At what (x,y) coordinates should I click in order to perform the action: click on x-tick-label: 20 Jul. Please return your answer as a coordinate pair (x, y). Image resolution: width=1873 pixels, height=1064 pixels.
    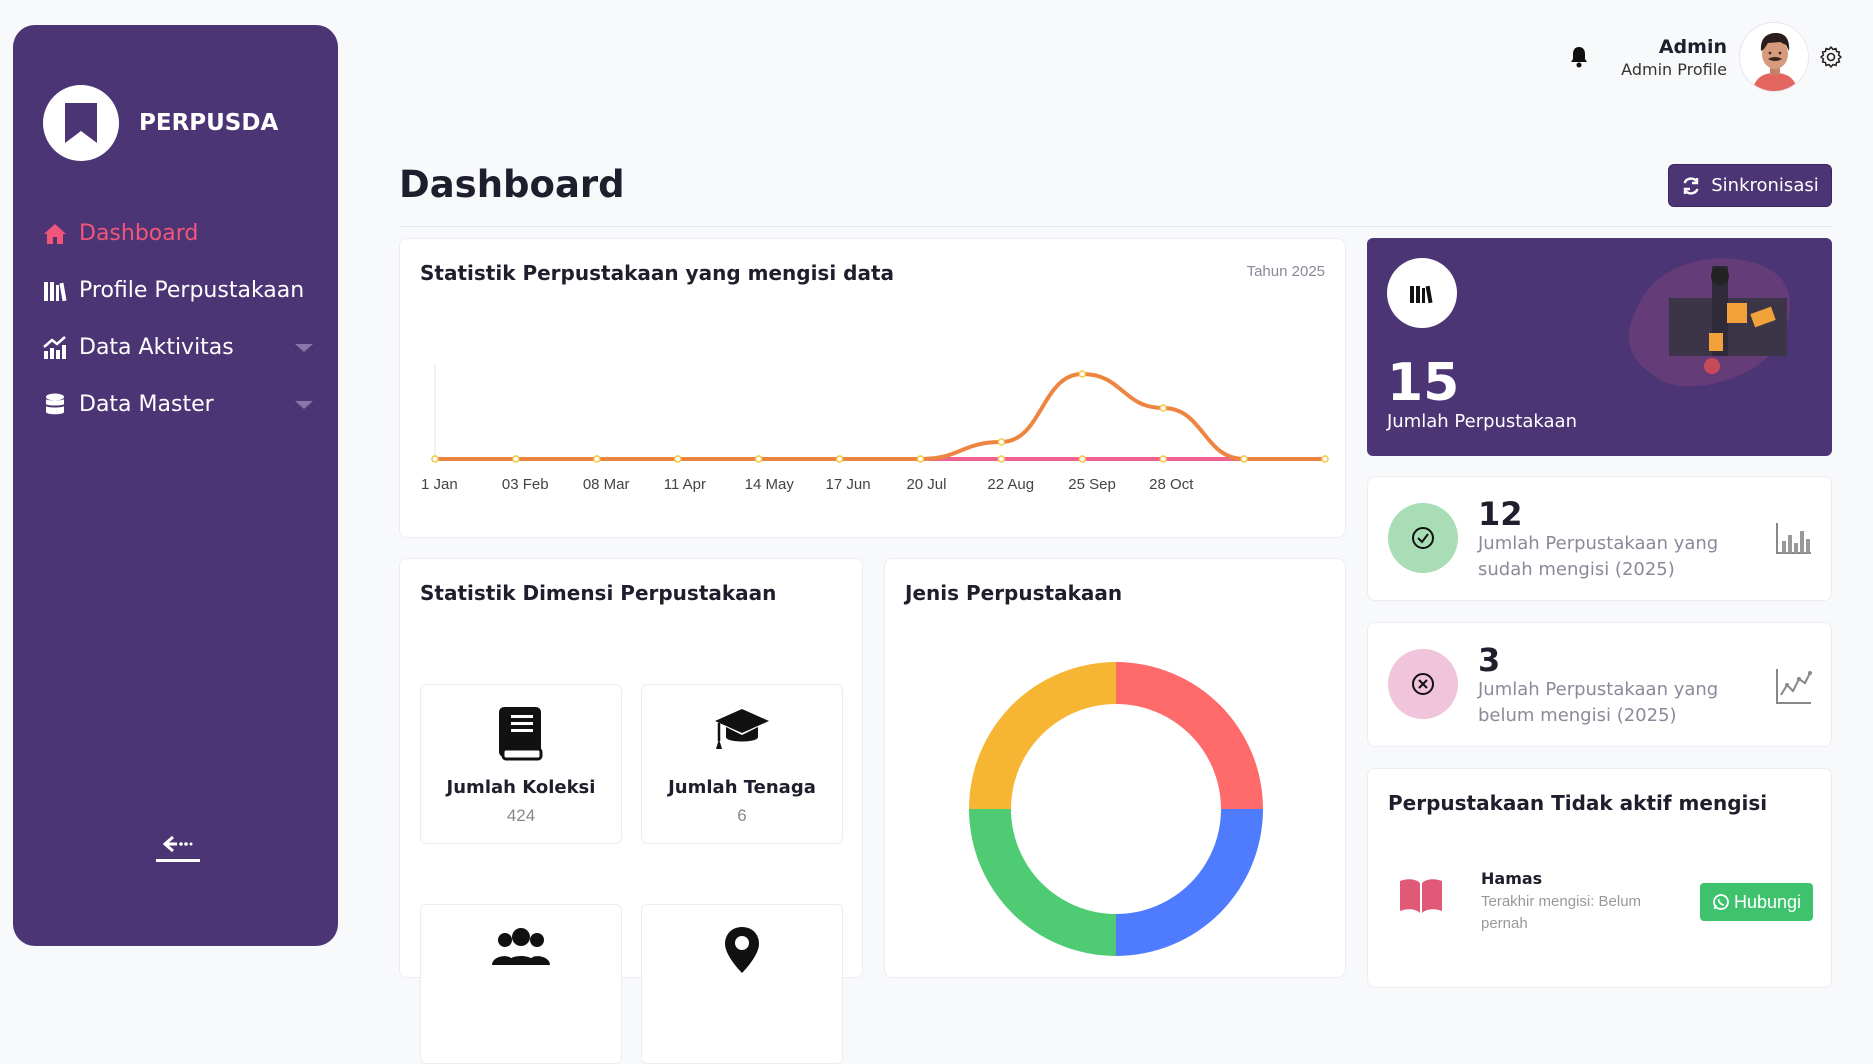
    Looking at the image, I should click on (926, 484).